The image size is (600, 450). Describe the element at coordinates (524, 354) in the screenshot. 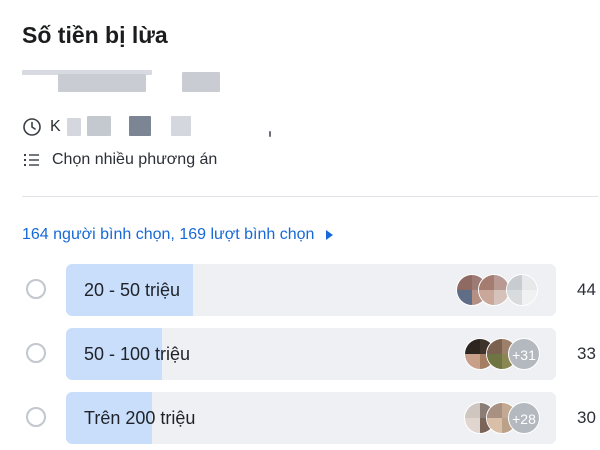

I see `more-voters-badge: +31` at that location.